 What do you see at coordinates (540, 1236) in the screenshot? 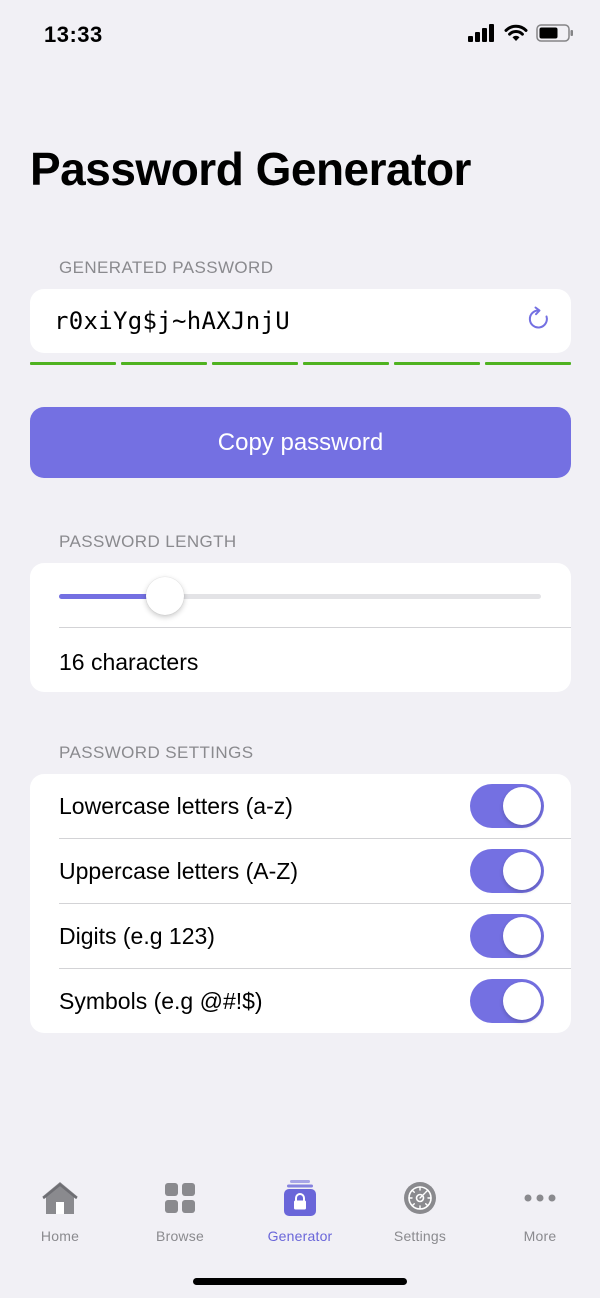
I see `tab-more-label: More` at bounding box center [540, 1236].